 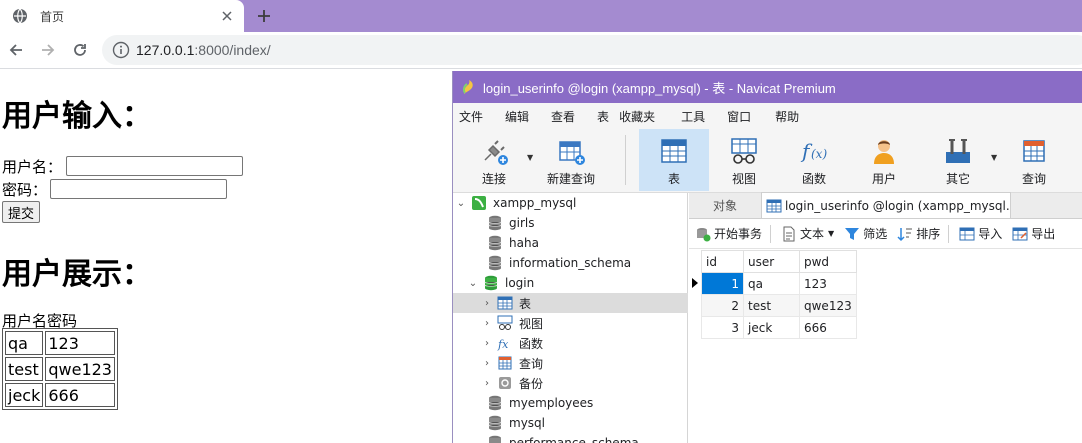 I want to click on tree-db-performance-schema: performance_schema, so click(x=570, y=438).